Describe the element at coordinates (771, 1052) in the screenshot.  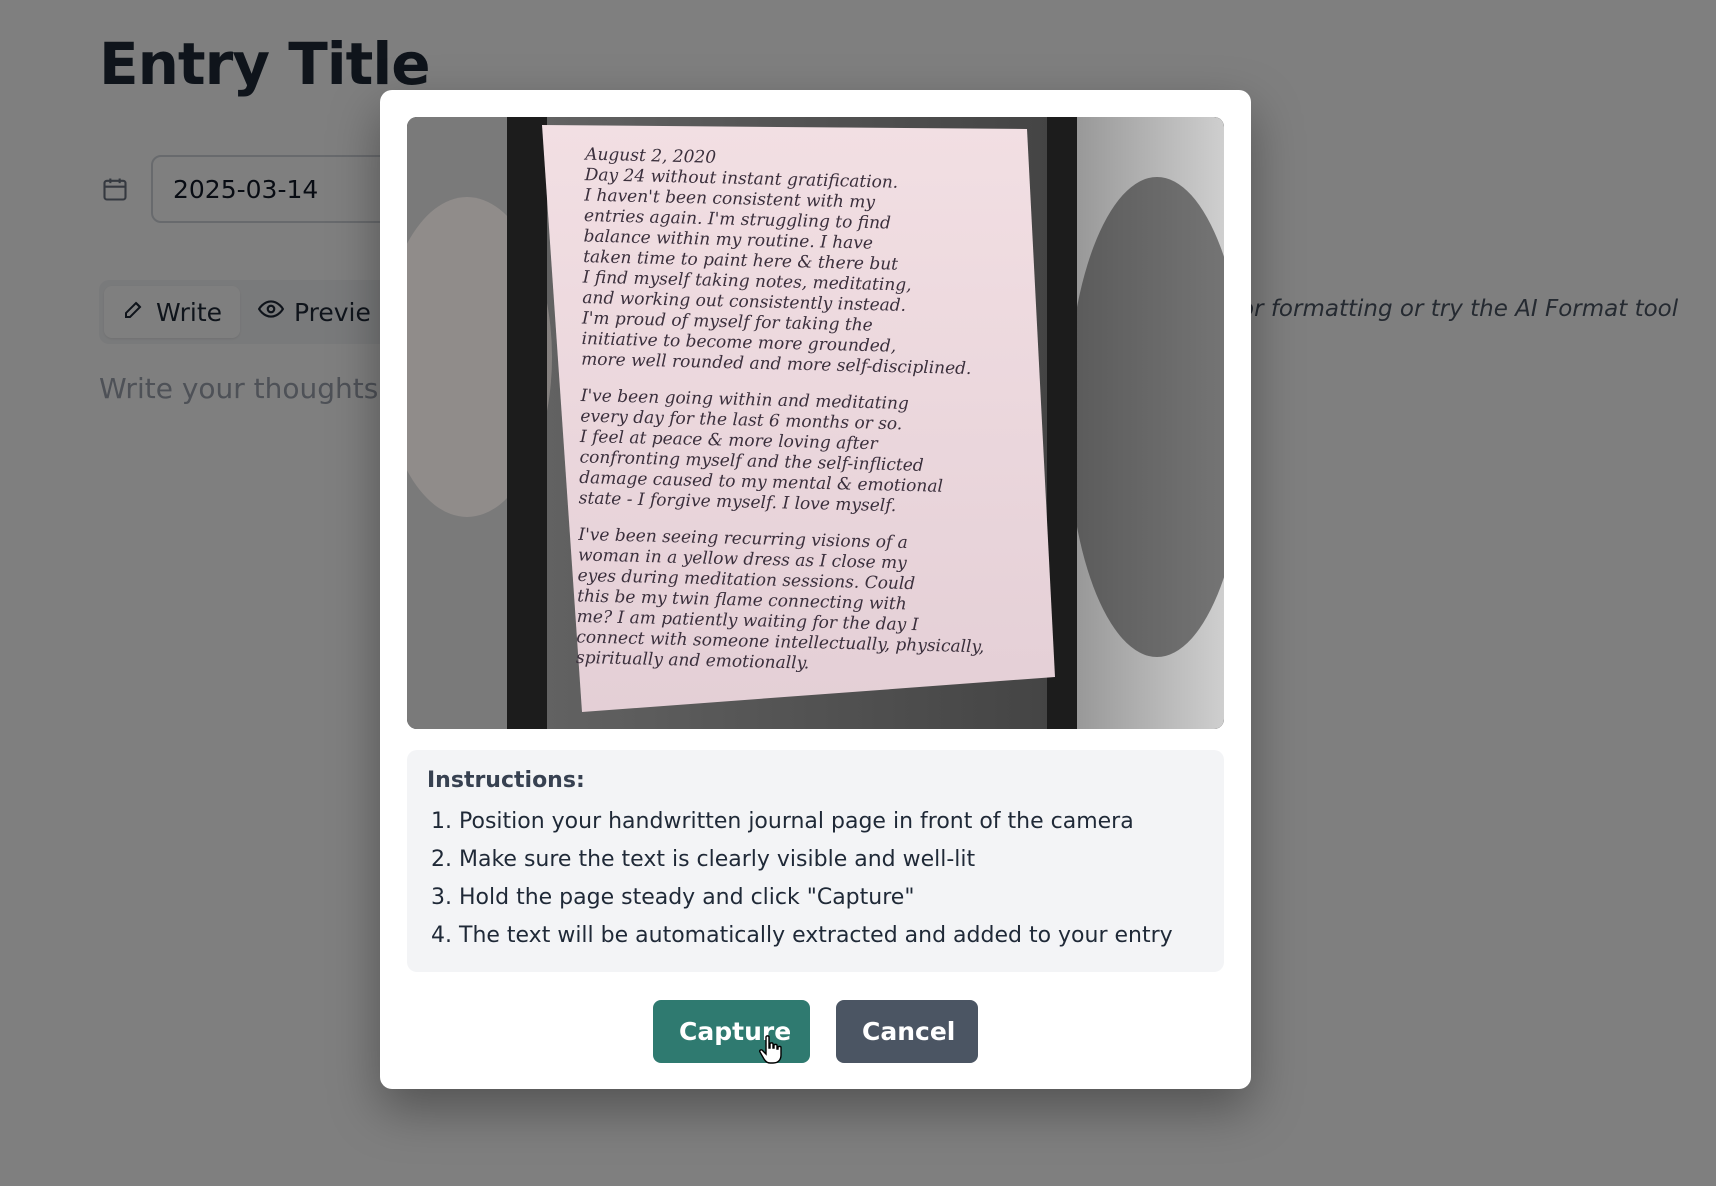
I see `hand-pointer-cursor-icon` at that location.